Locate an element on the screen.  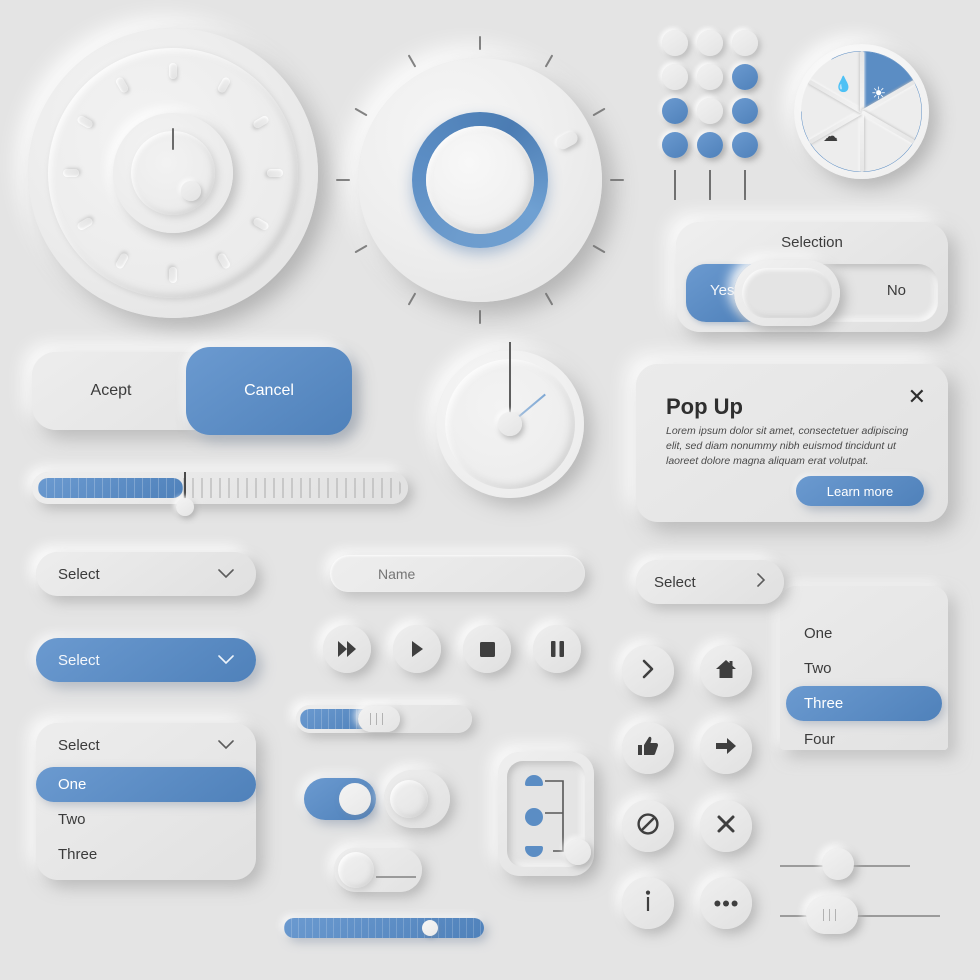
rotary-dial-large is located at coordinates (173, 173).